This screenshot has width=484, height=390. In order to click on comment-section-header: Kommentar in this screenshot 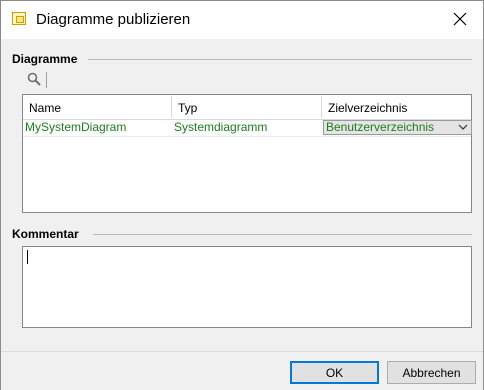, I will do `click(45, 234)`.